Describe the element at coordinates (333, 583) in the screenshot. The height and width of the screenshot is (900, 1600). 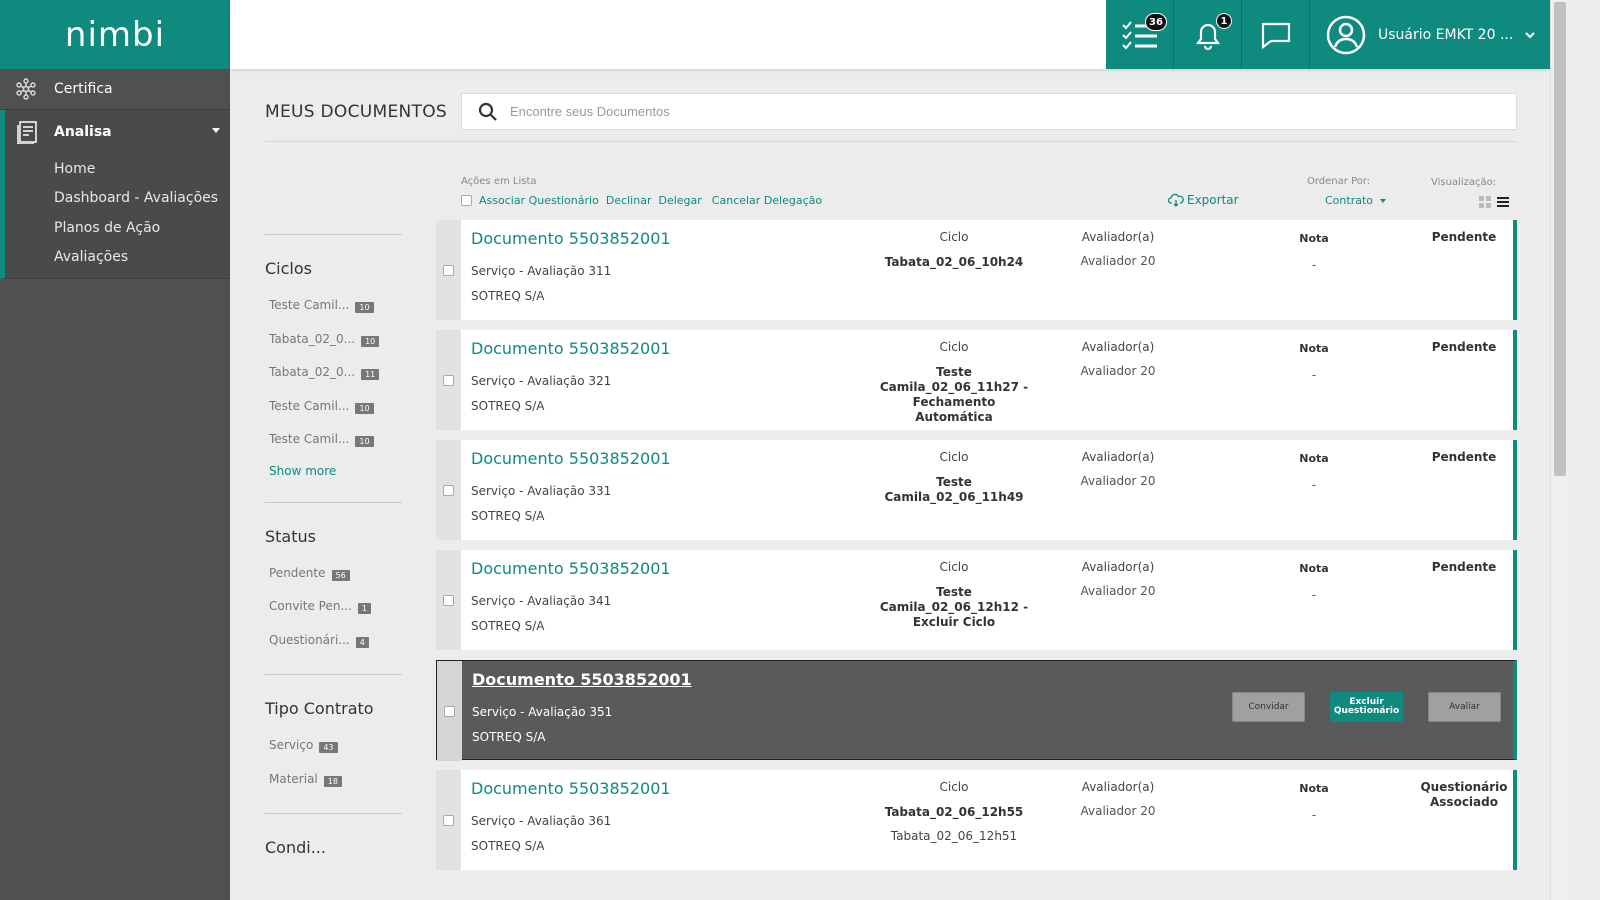
I see `filter-item: Pendente 56` at that location.